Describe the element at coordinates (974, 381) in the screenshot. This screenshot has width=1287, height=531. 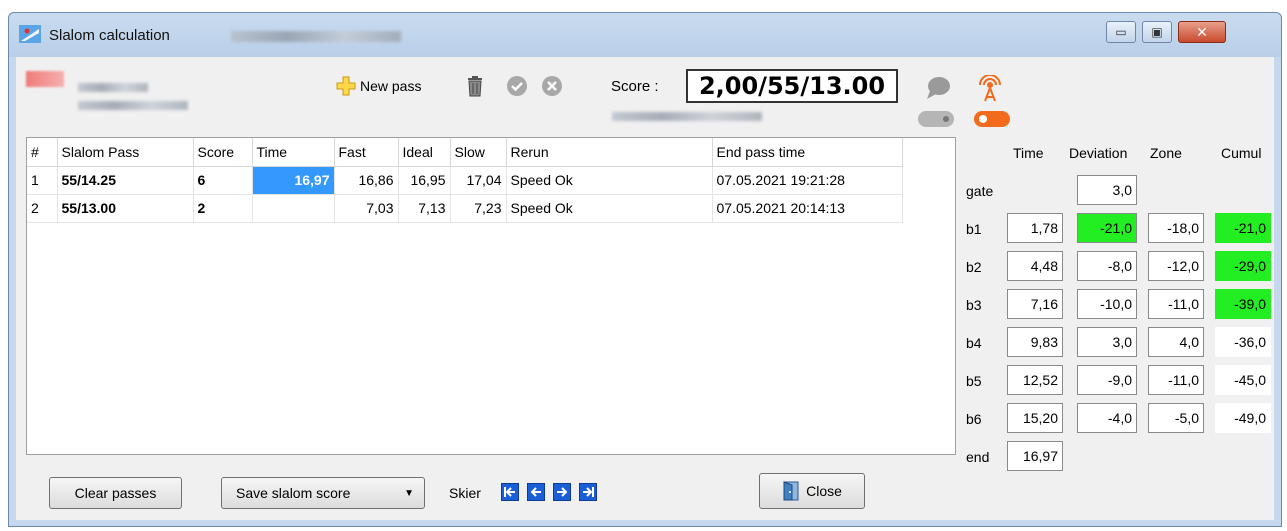
I see `b5-label: b5` at that location.